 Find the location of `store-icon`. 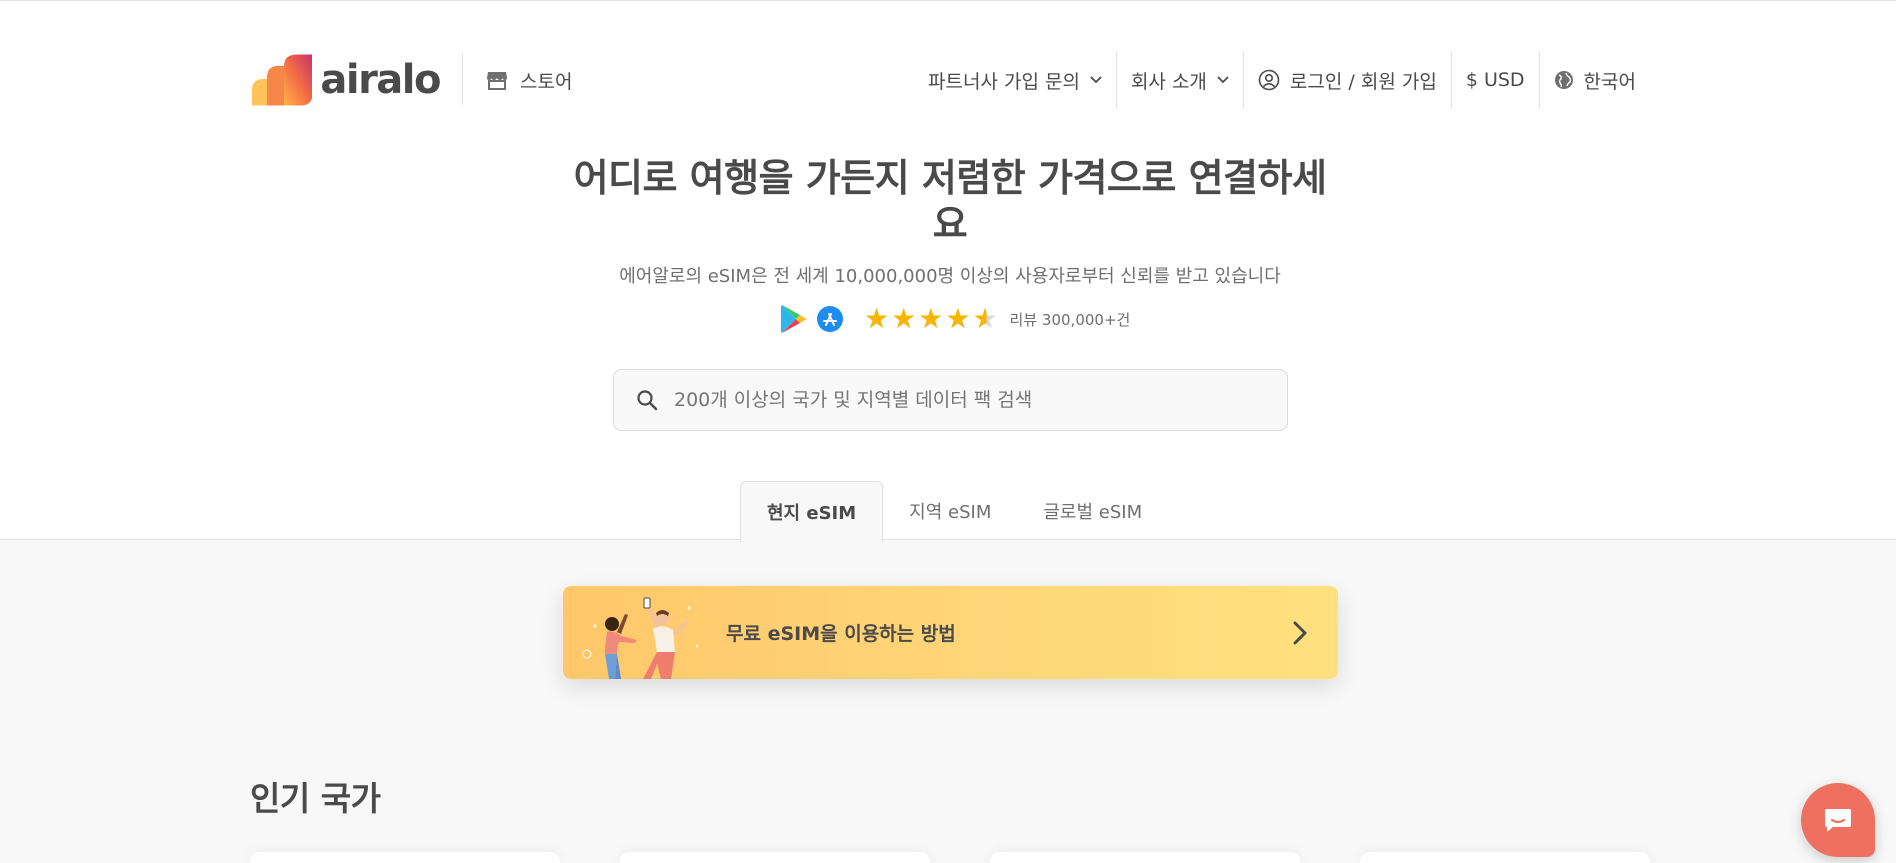

store-icon is located at coordinates (497, 81).